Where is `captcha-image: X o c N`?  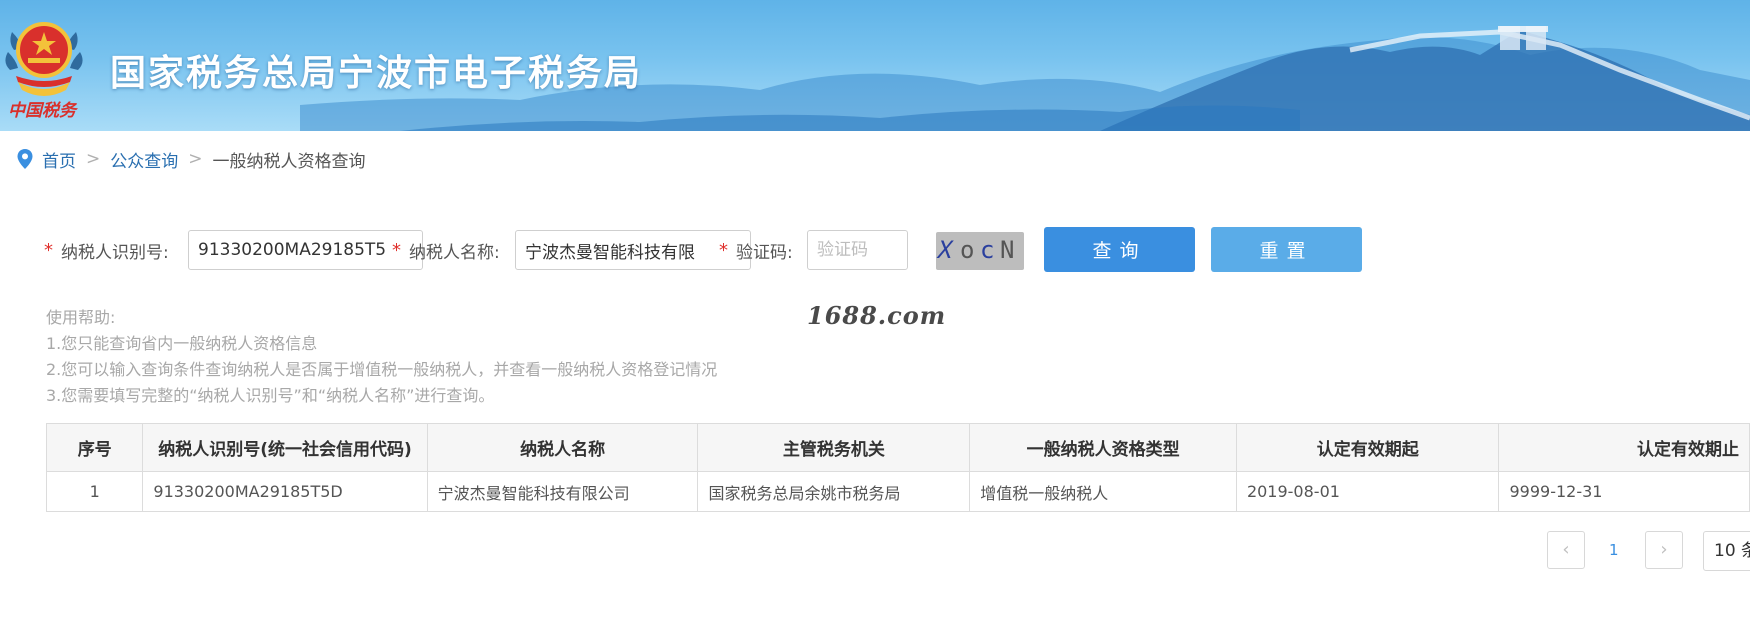 captcha-image: X o c N is located at coordinates (980, 251).